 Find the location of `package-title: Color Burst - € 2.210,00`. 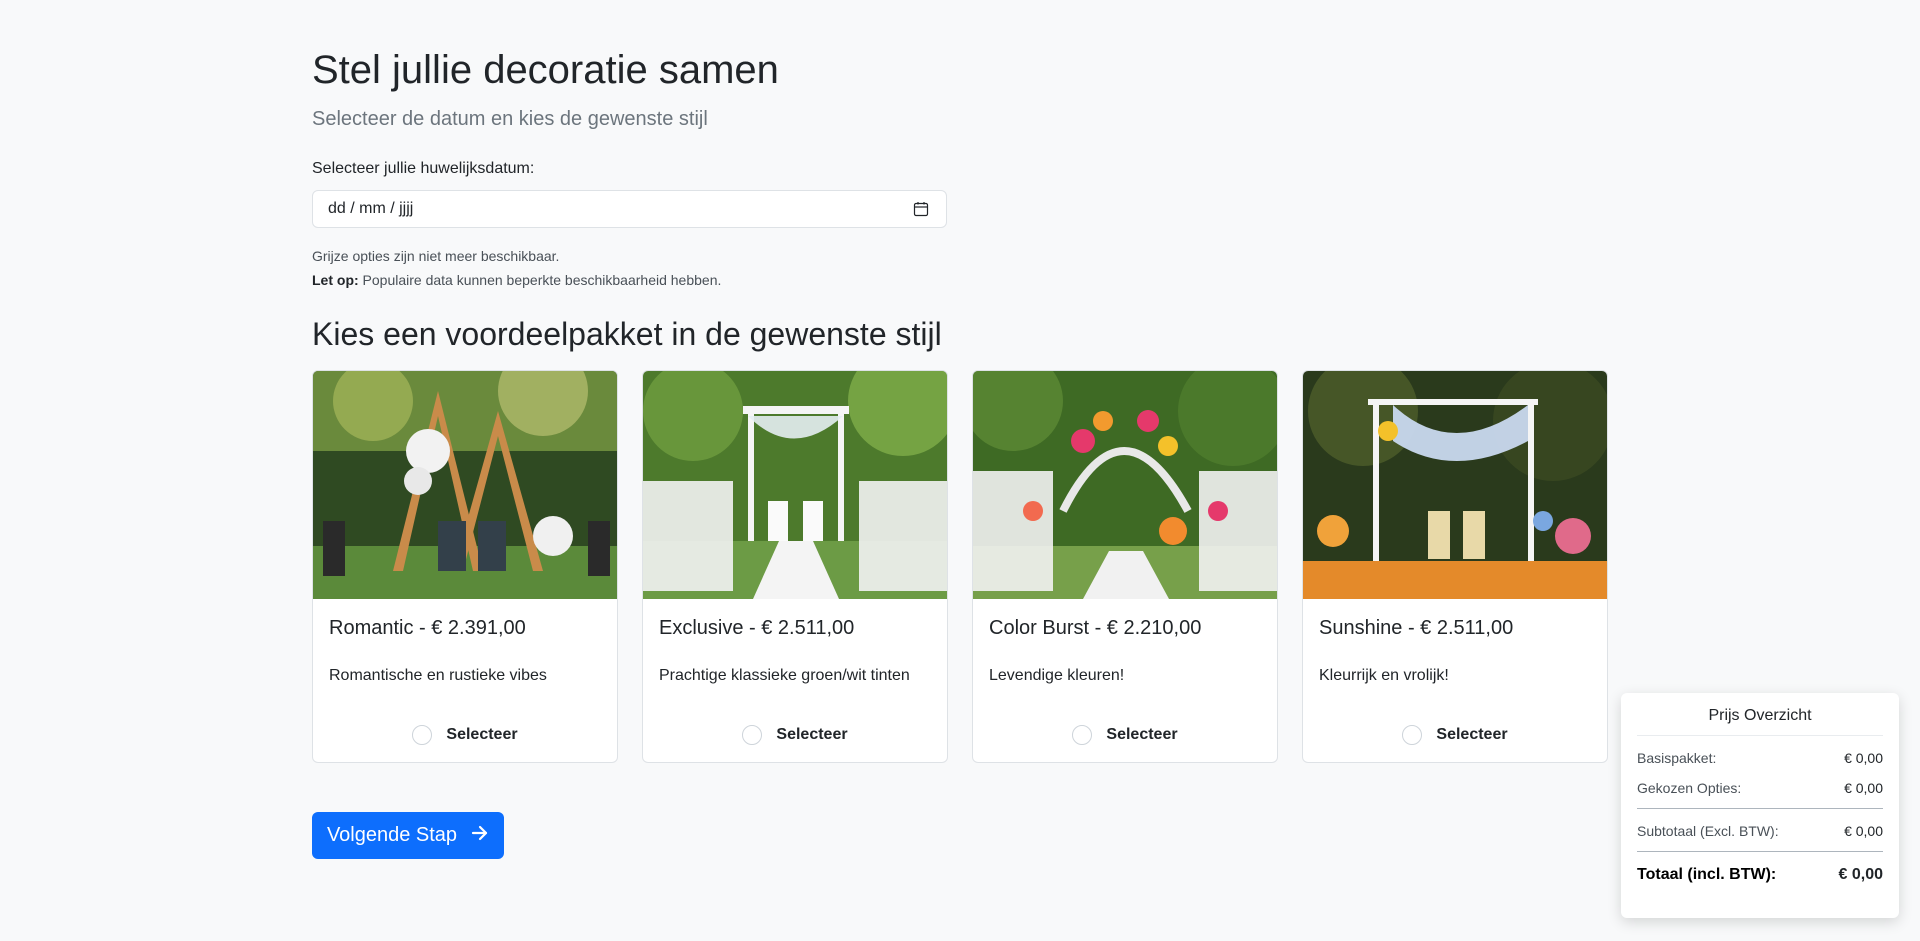

package-title: Color Burst - € 2.210,00 is located at coordinates (1095, 628).